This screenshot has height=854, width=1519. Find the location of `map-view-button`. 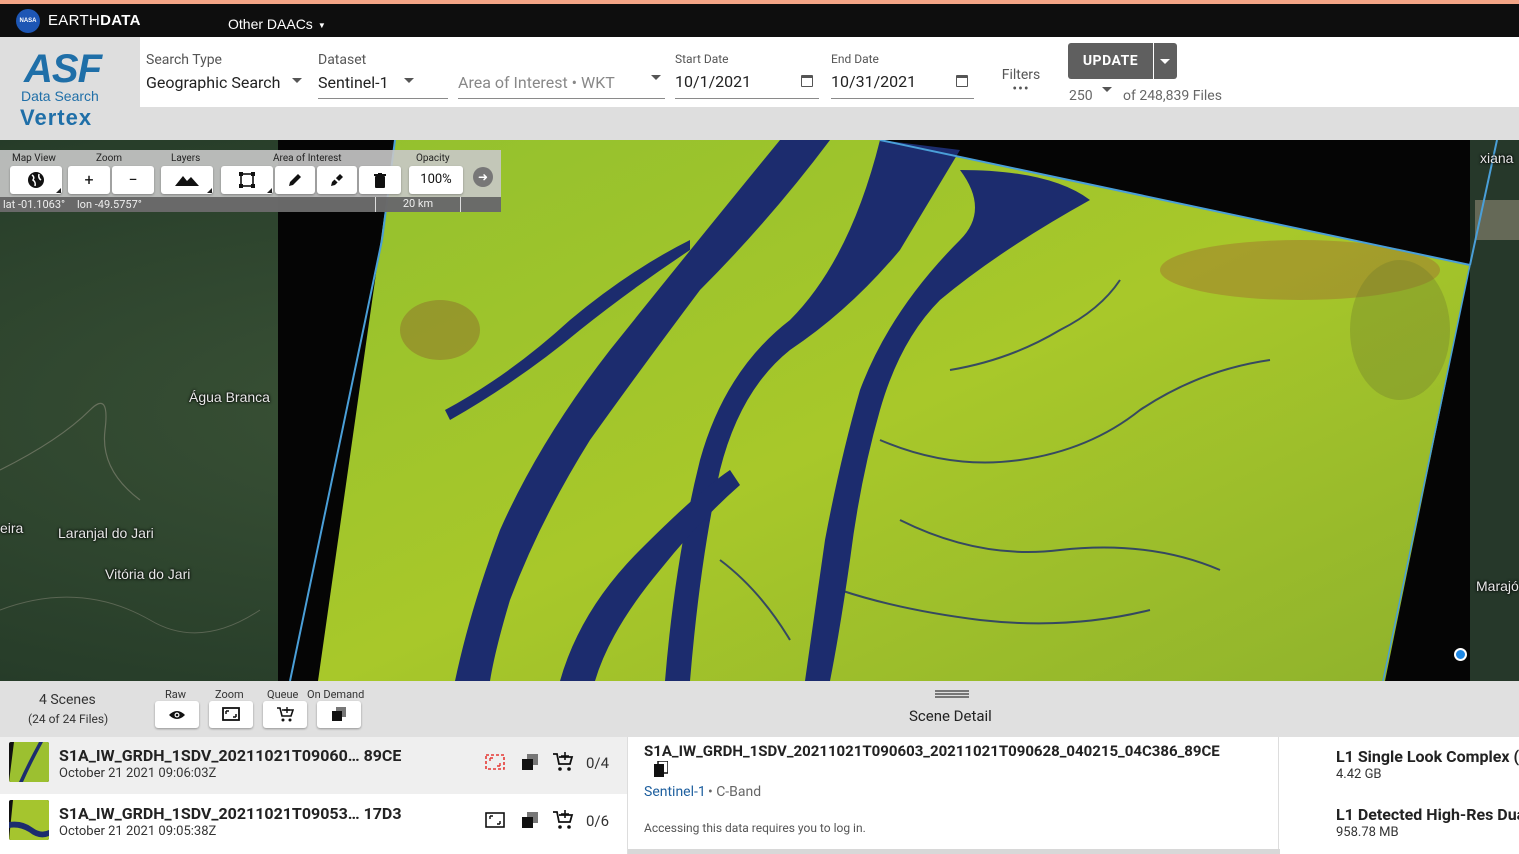

map-view-button is located at coordinates (36, 180).